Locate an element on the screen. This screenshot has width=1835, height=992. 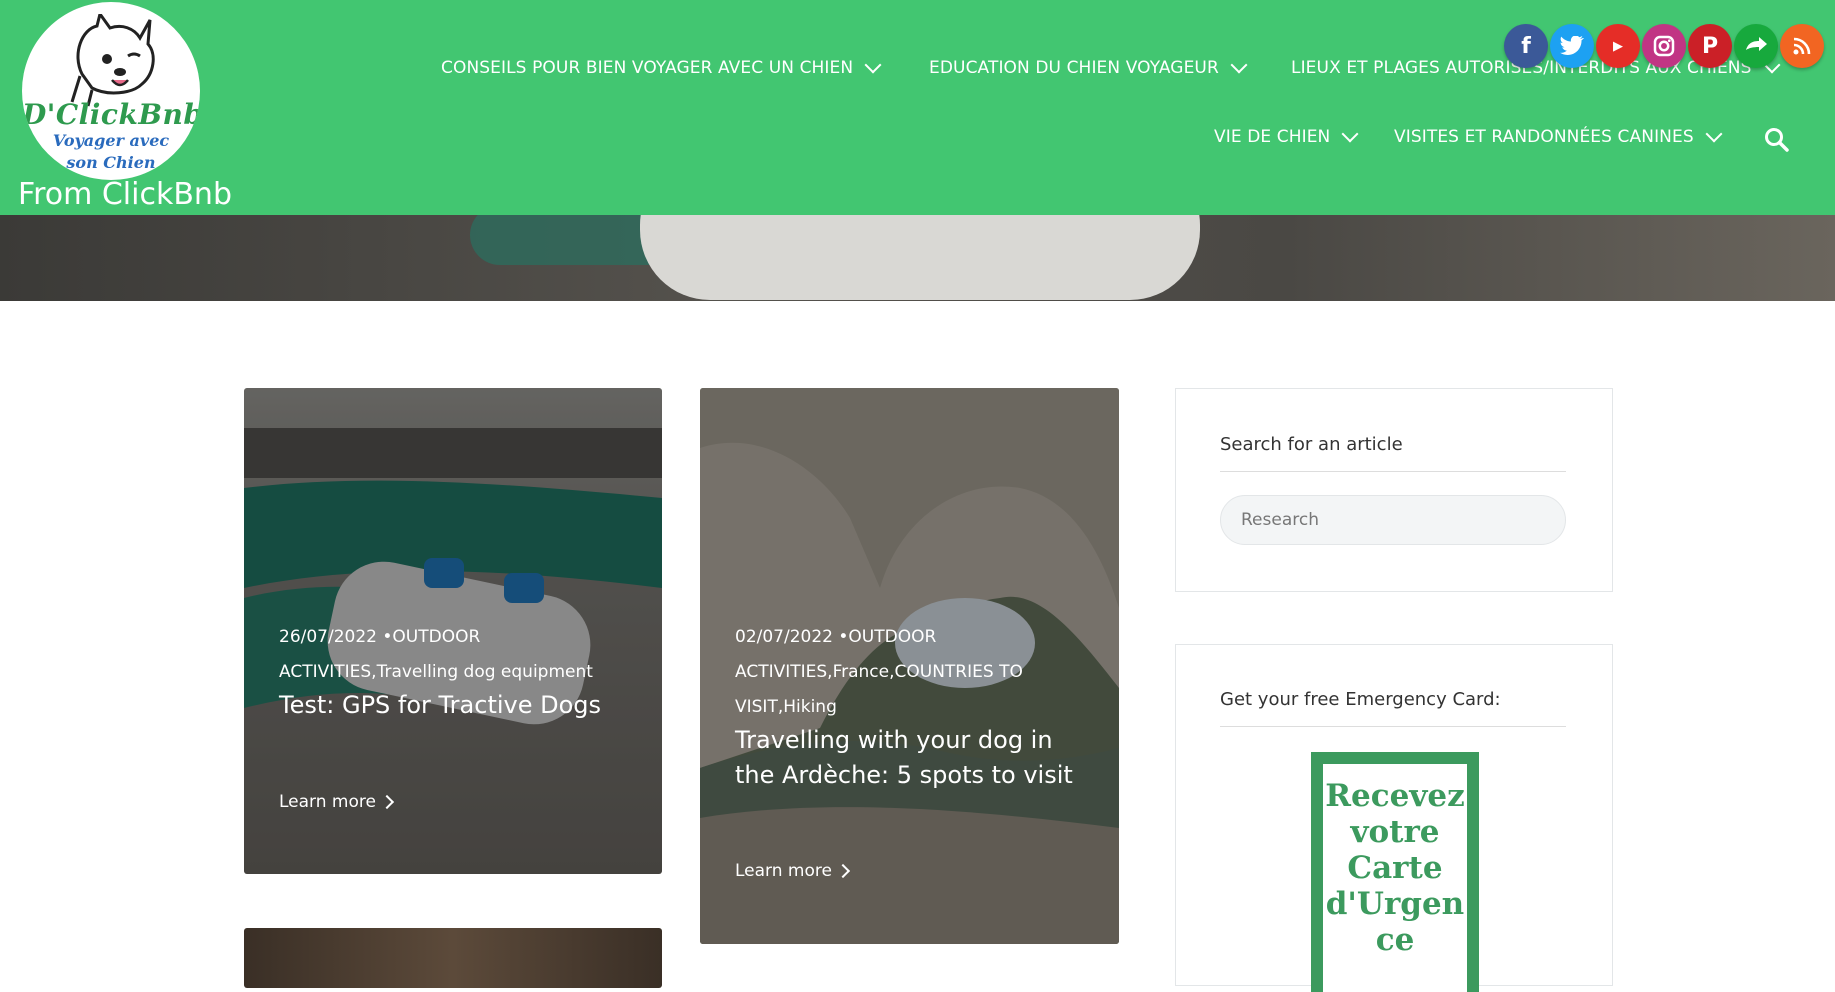
facebook-icon: f is located at coordinates (1526, 46).